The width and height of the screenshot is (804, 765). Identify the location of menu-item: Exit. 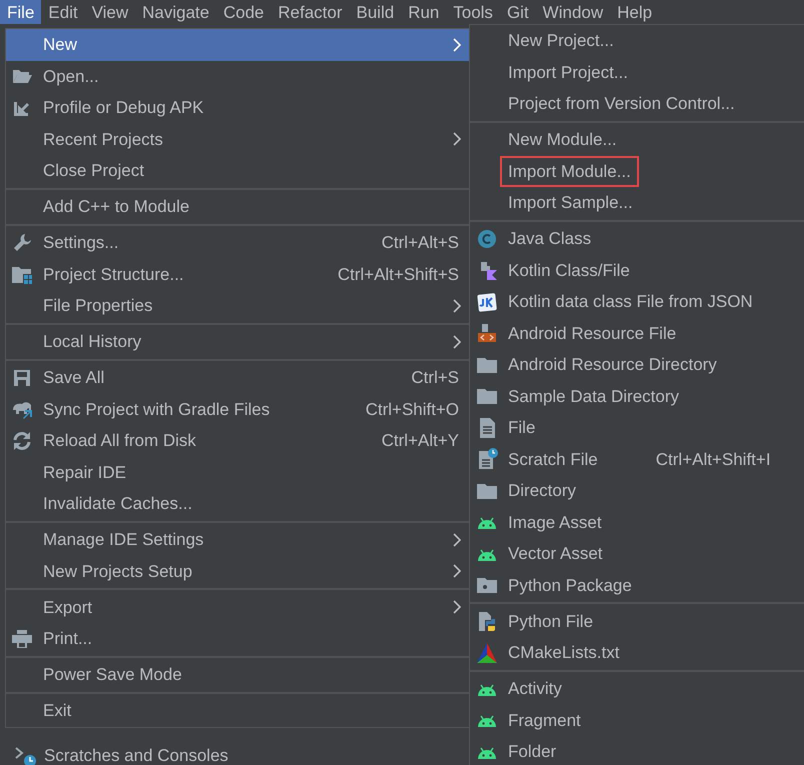
(237, 710).